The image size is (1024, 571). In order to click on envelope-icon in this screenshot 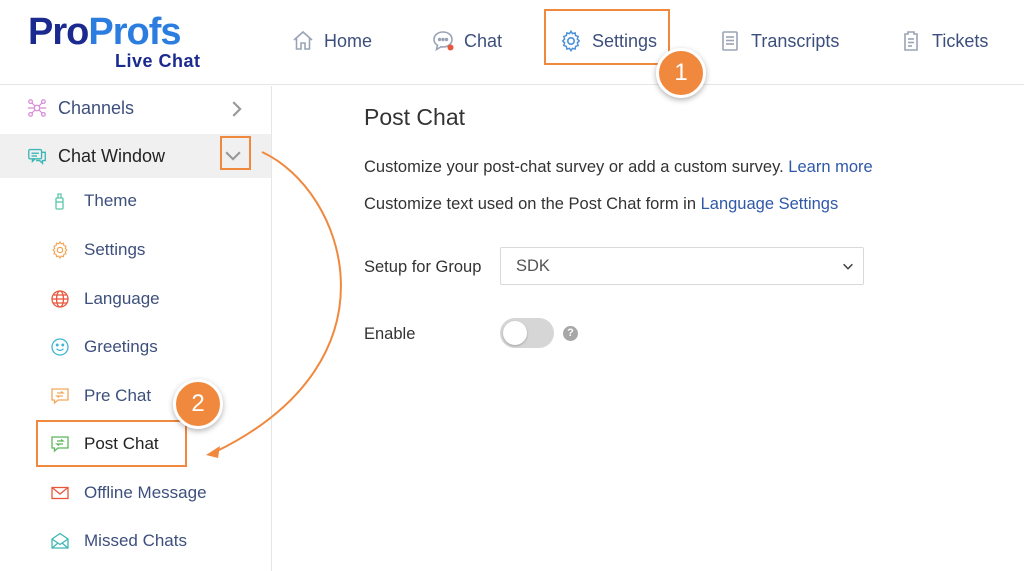, I will do `click(60, 493)`.